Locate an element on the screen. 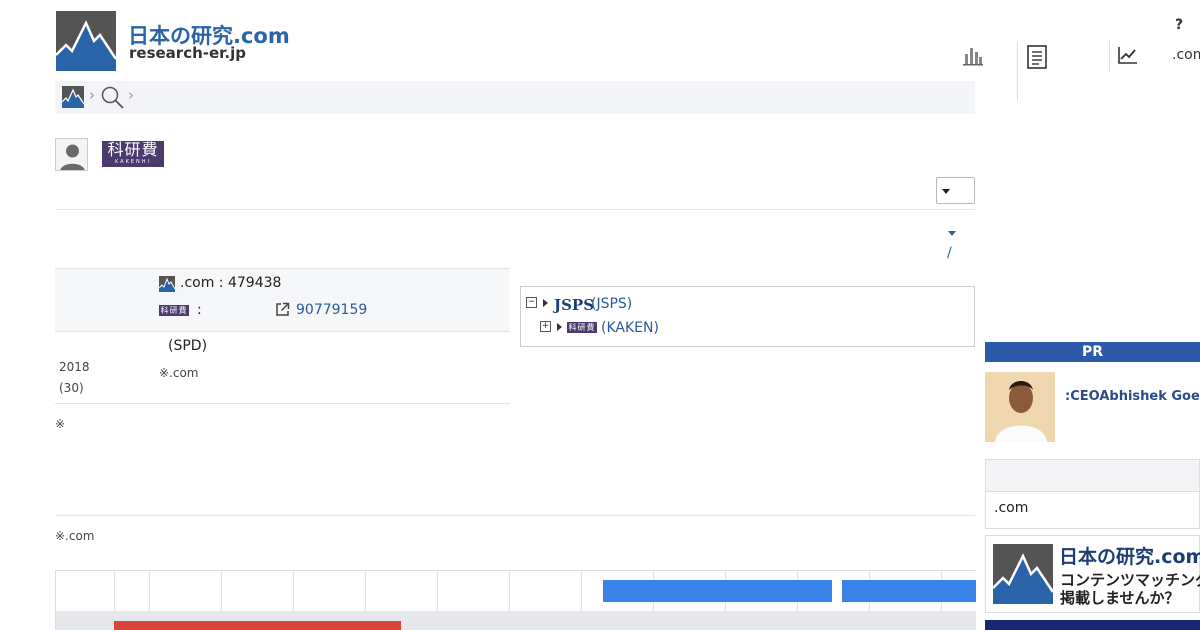 The height and width of the screenshot is (630, 1200). kakenhi-logo: 科研費 KAKENHI is located at coordinates (133, 154).